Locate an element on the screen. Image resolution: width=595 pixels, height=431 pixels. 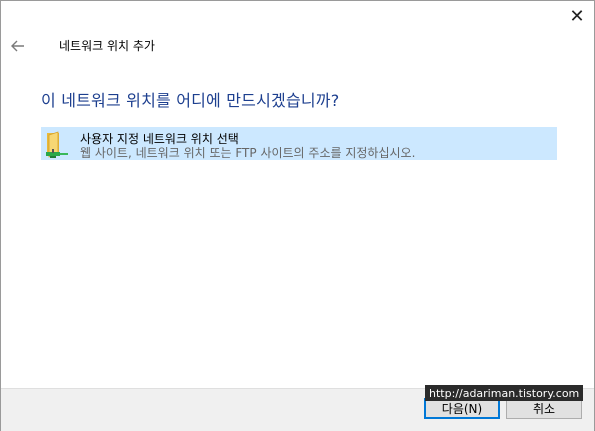
arrow-left-icon is located at coordinates (17, 46).